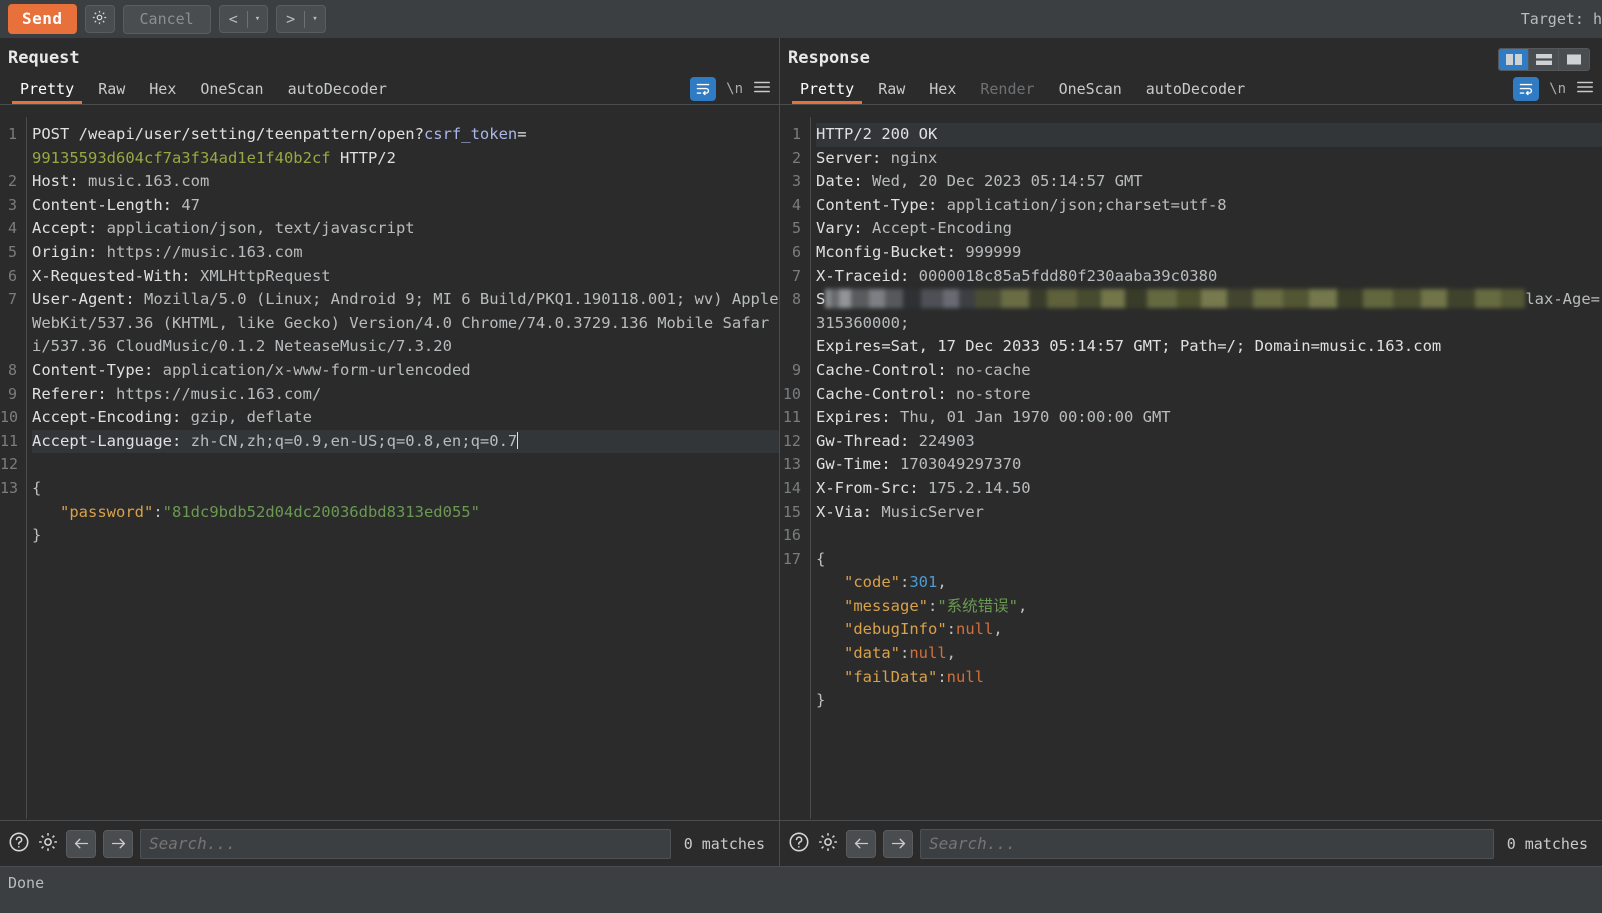 This screenshot has height=913, width=1602. What do you see at coordinates (1547, 843) in the screenshot?
I see `response-match-count: 0 matches` at bounding box center [1547, 843].